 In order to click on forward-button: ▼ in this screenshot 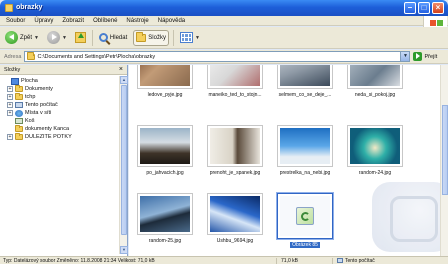, I will do `click(57, 38)`.